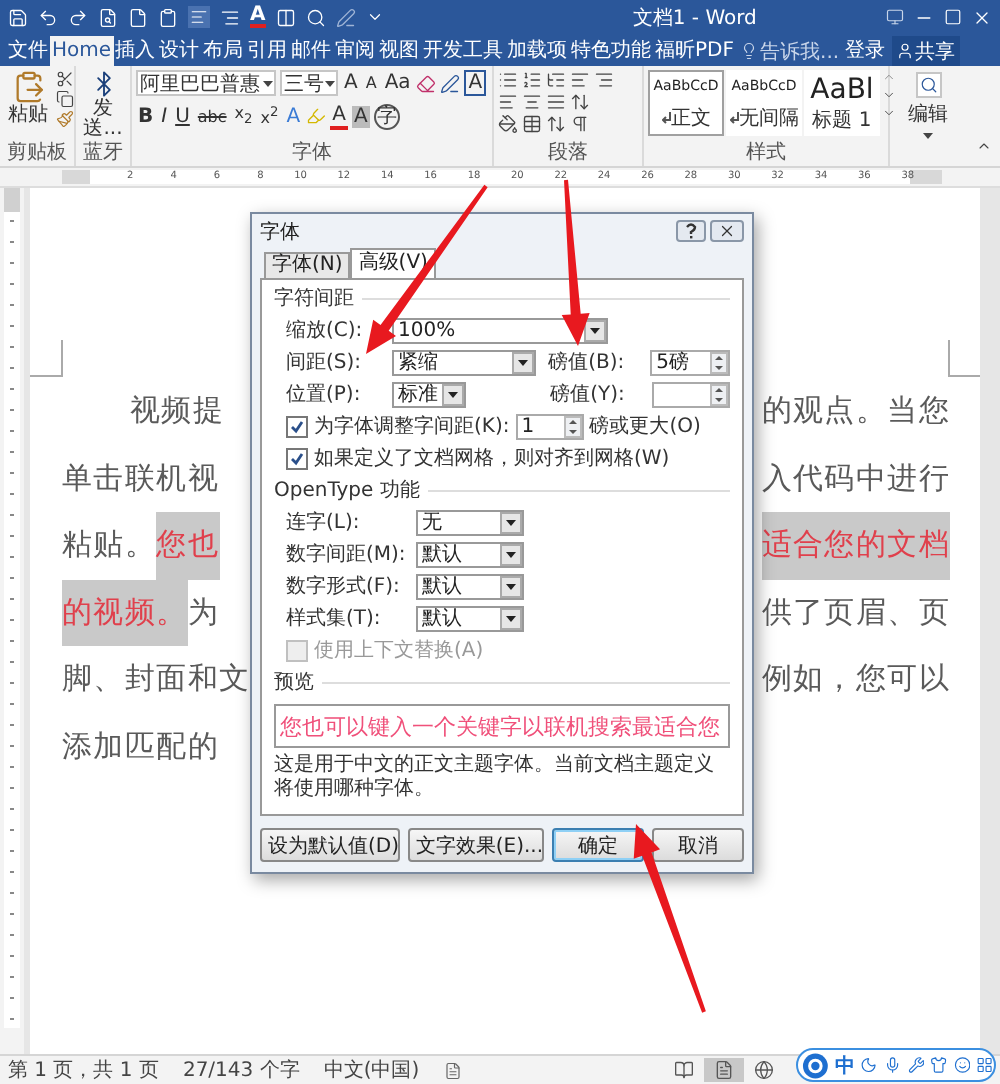 This screenshot has width=1000, height=1084. What do you see at coordinates (146, 116) in the screenshot?
I see `format-button: B` at bounding box center [146, 116].